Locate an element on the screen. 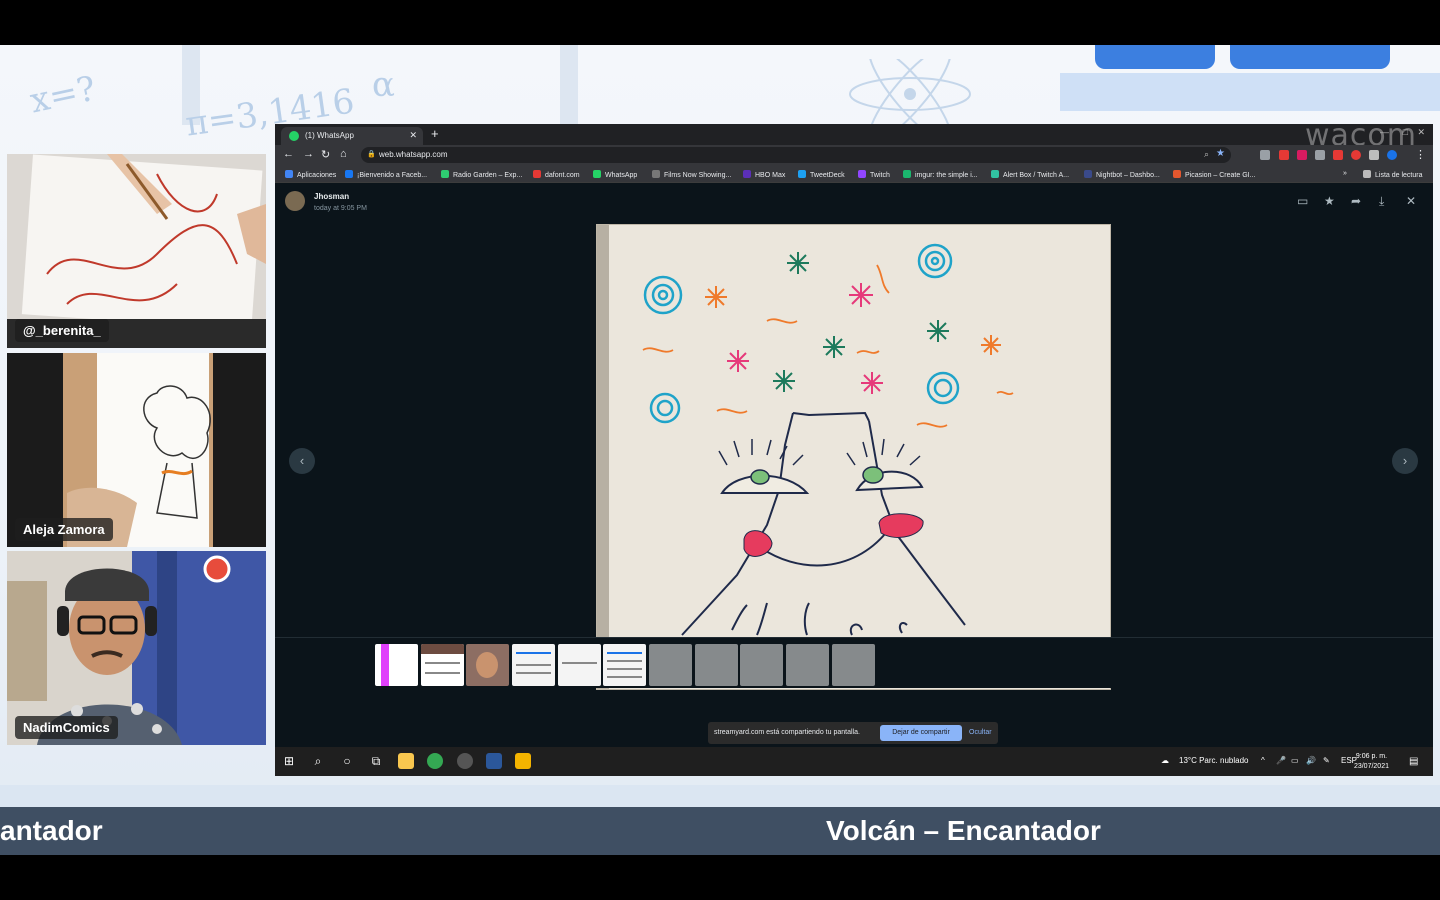  participant-name: Aleja Zamora is located at coordinates (64, 529).